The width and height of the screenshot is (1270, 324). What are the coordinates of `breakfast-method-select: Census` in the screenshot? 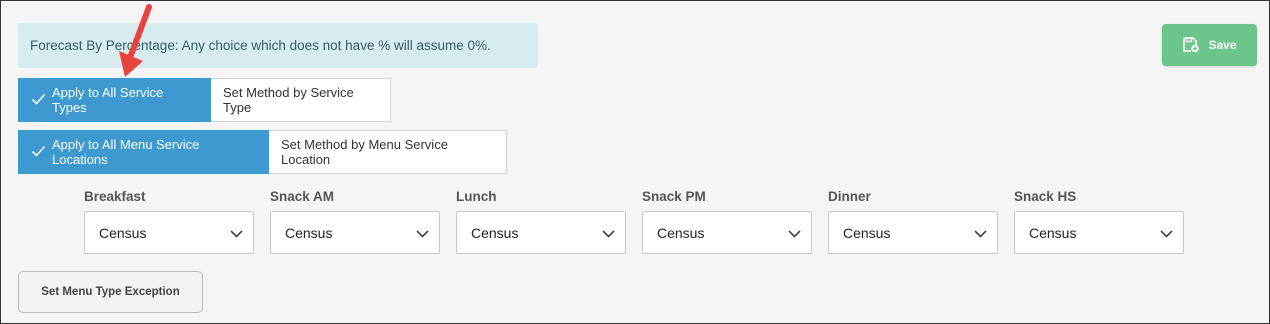 It's located at (169, 232).